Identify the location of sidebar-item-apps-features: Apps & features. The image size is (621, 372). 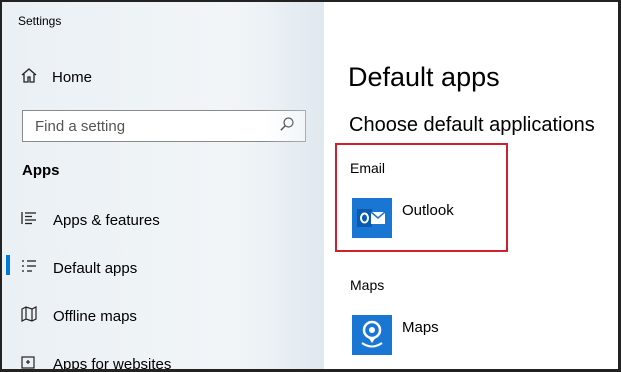
(90, 220).